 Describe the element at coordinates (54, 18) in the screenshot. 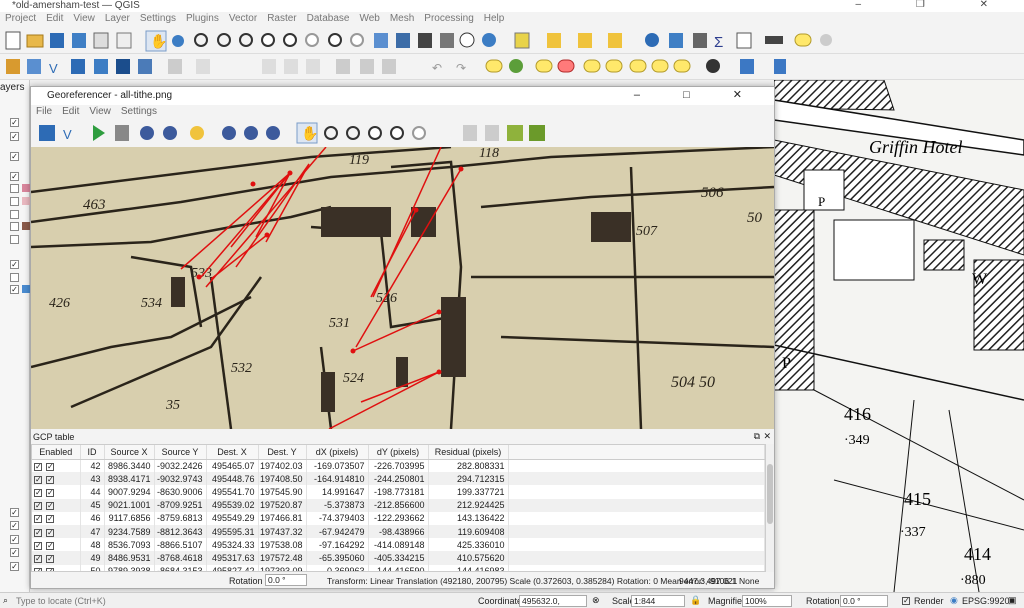

I see `menu-edit: Edit` at that location.